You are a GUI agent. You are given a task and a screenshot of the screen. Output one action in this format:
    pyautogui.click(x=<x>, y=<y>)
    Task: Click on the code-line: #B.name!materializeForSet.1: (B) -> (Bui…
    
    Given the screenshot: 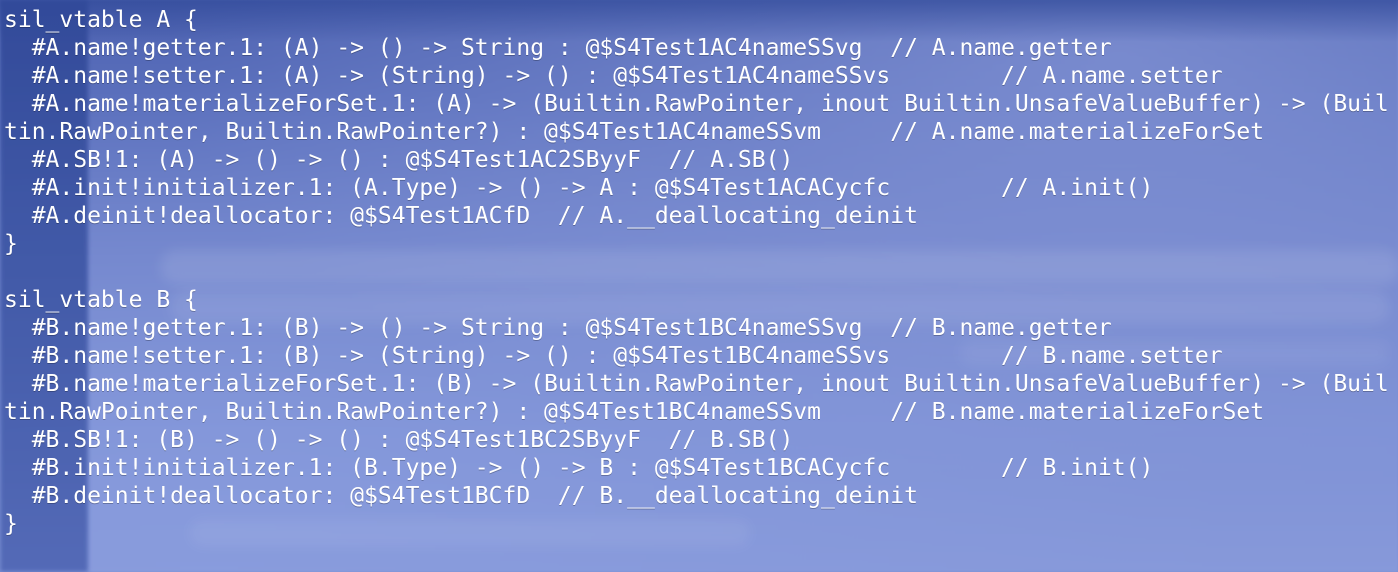 What is the action you would take?
    pyautogui.click(x=696, y=384)
    